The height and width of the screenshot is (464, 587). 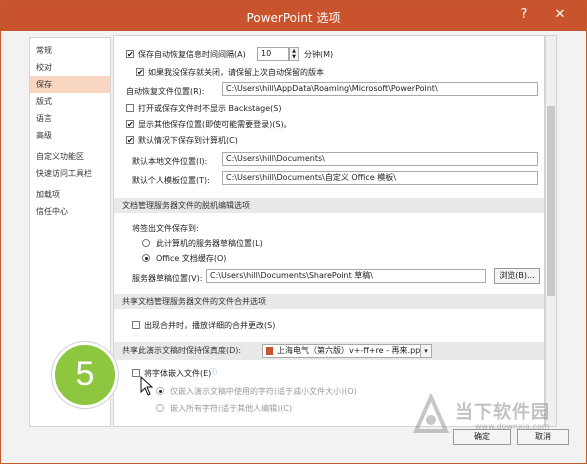 What do you see at coordinates (213, 372) in the screenshot?
I see `info-icon: ⓘ` at bounding box center [213, 372].